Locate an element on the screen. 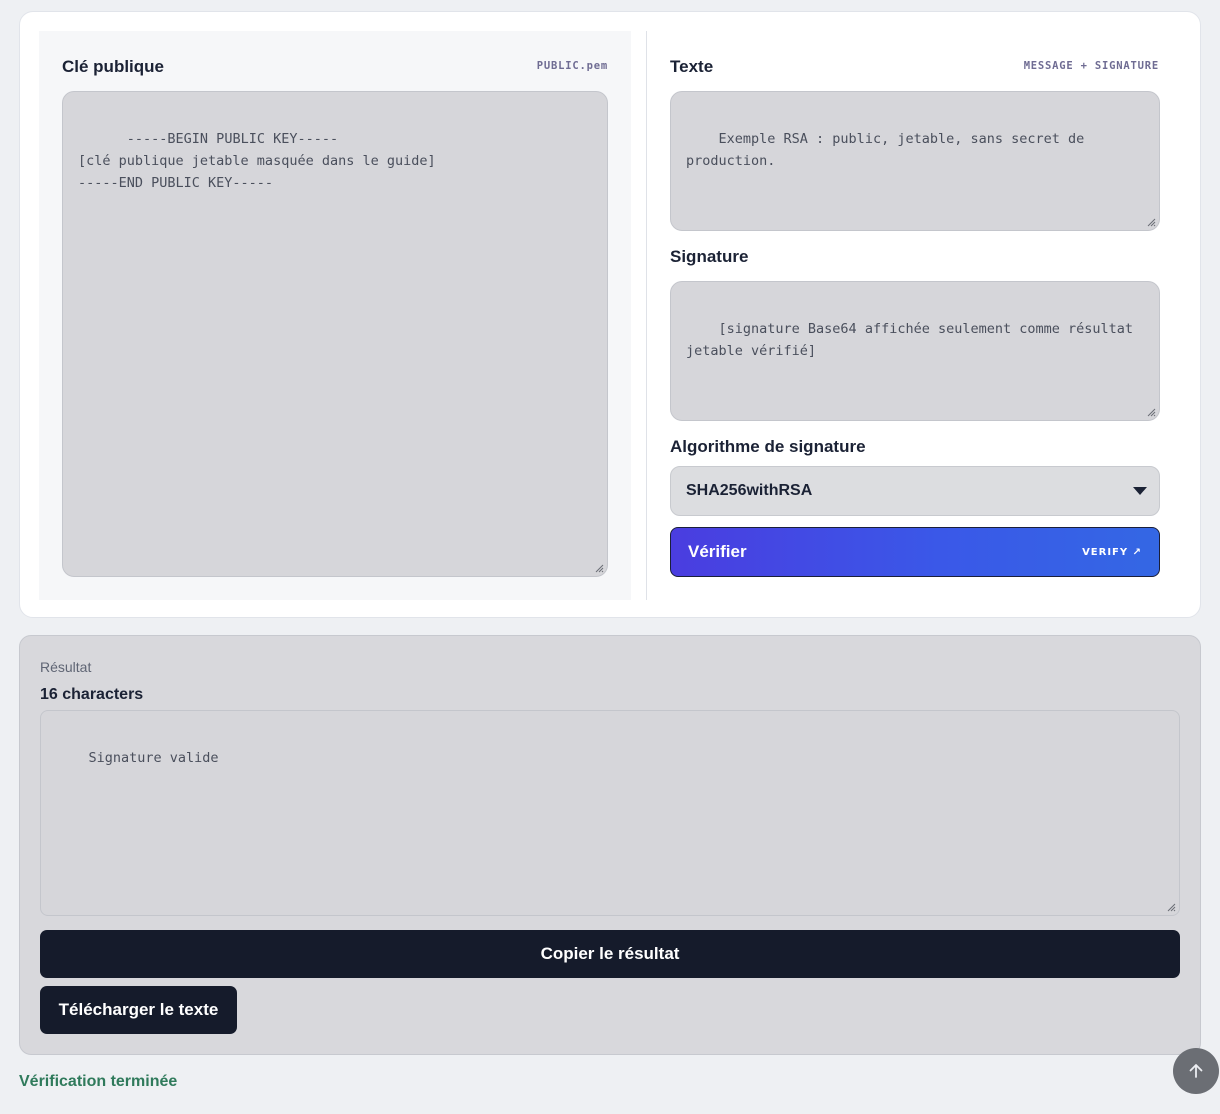 Image resolution: width=1220 pixels, height=1114 pixels. scroll-to-top-button is located at coordinates (1196, 1071).